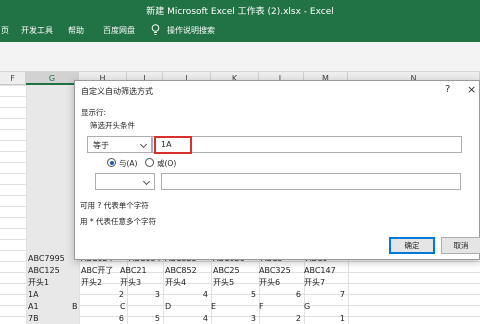  Describe the element at coordinates (46, 258) in the screenshot. I see `table-cell: ABC7995` at that location.